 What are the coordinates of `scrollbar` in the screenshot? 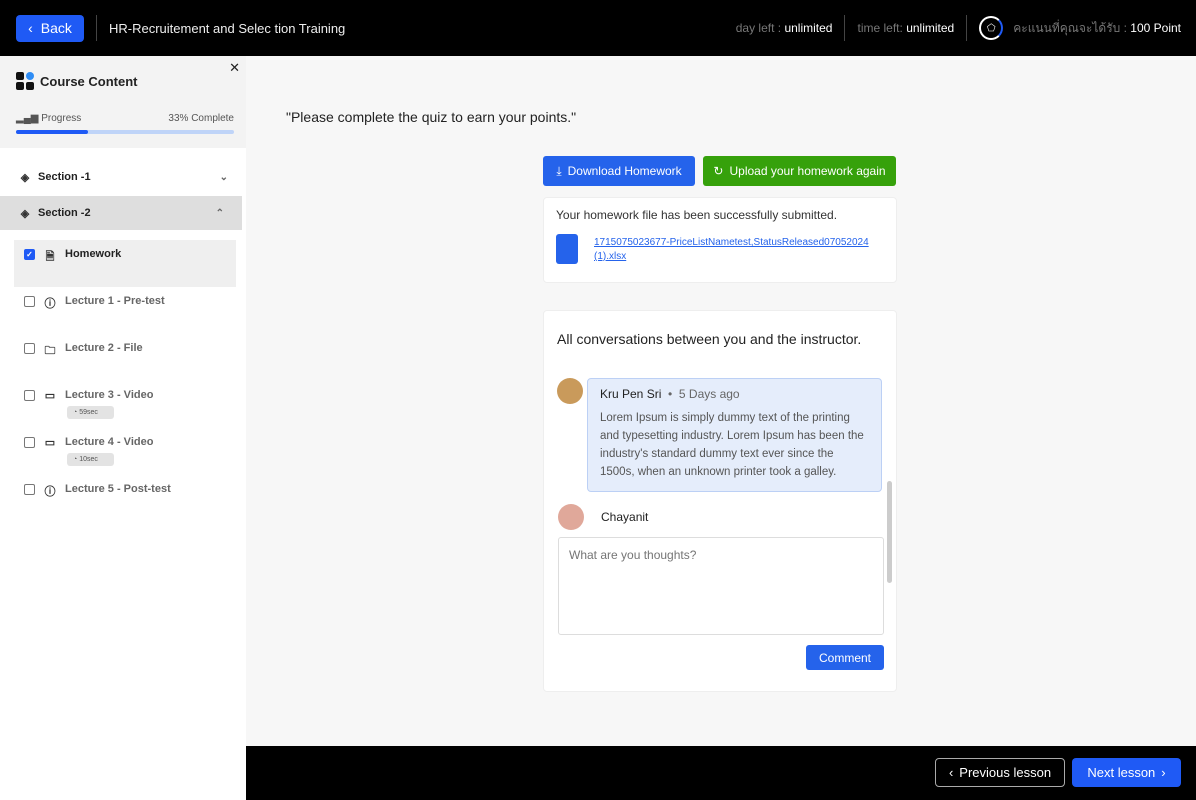 It's located at (889, 532).